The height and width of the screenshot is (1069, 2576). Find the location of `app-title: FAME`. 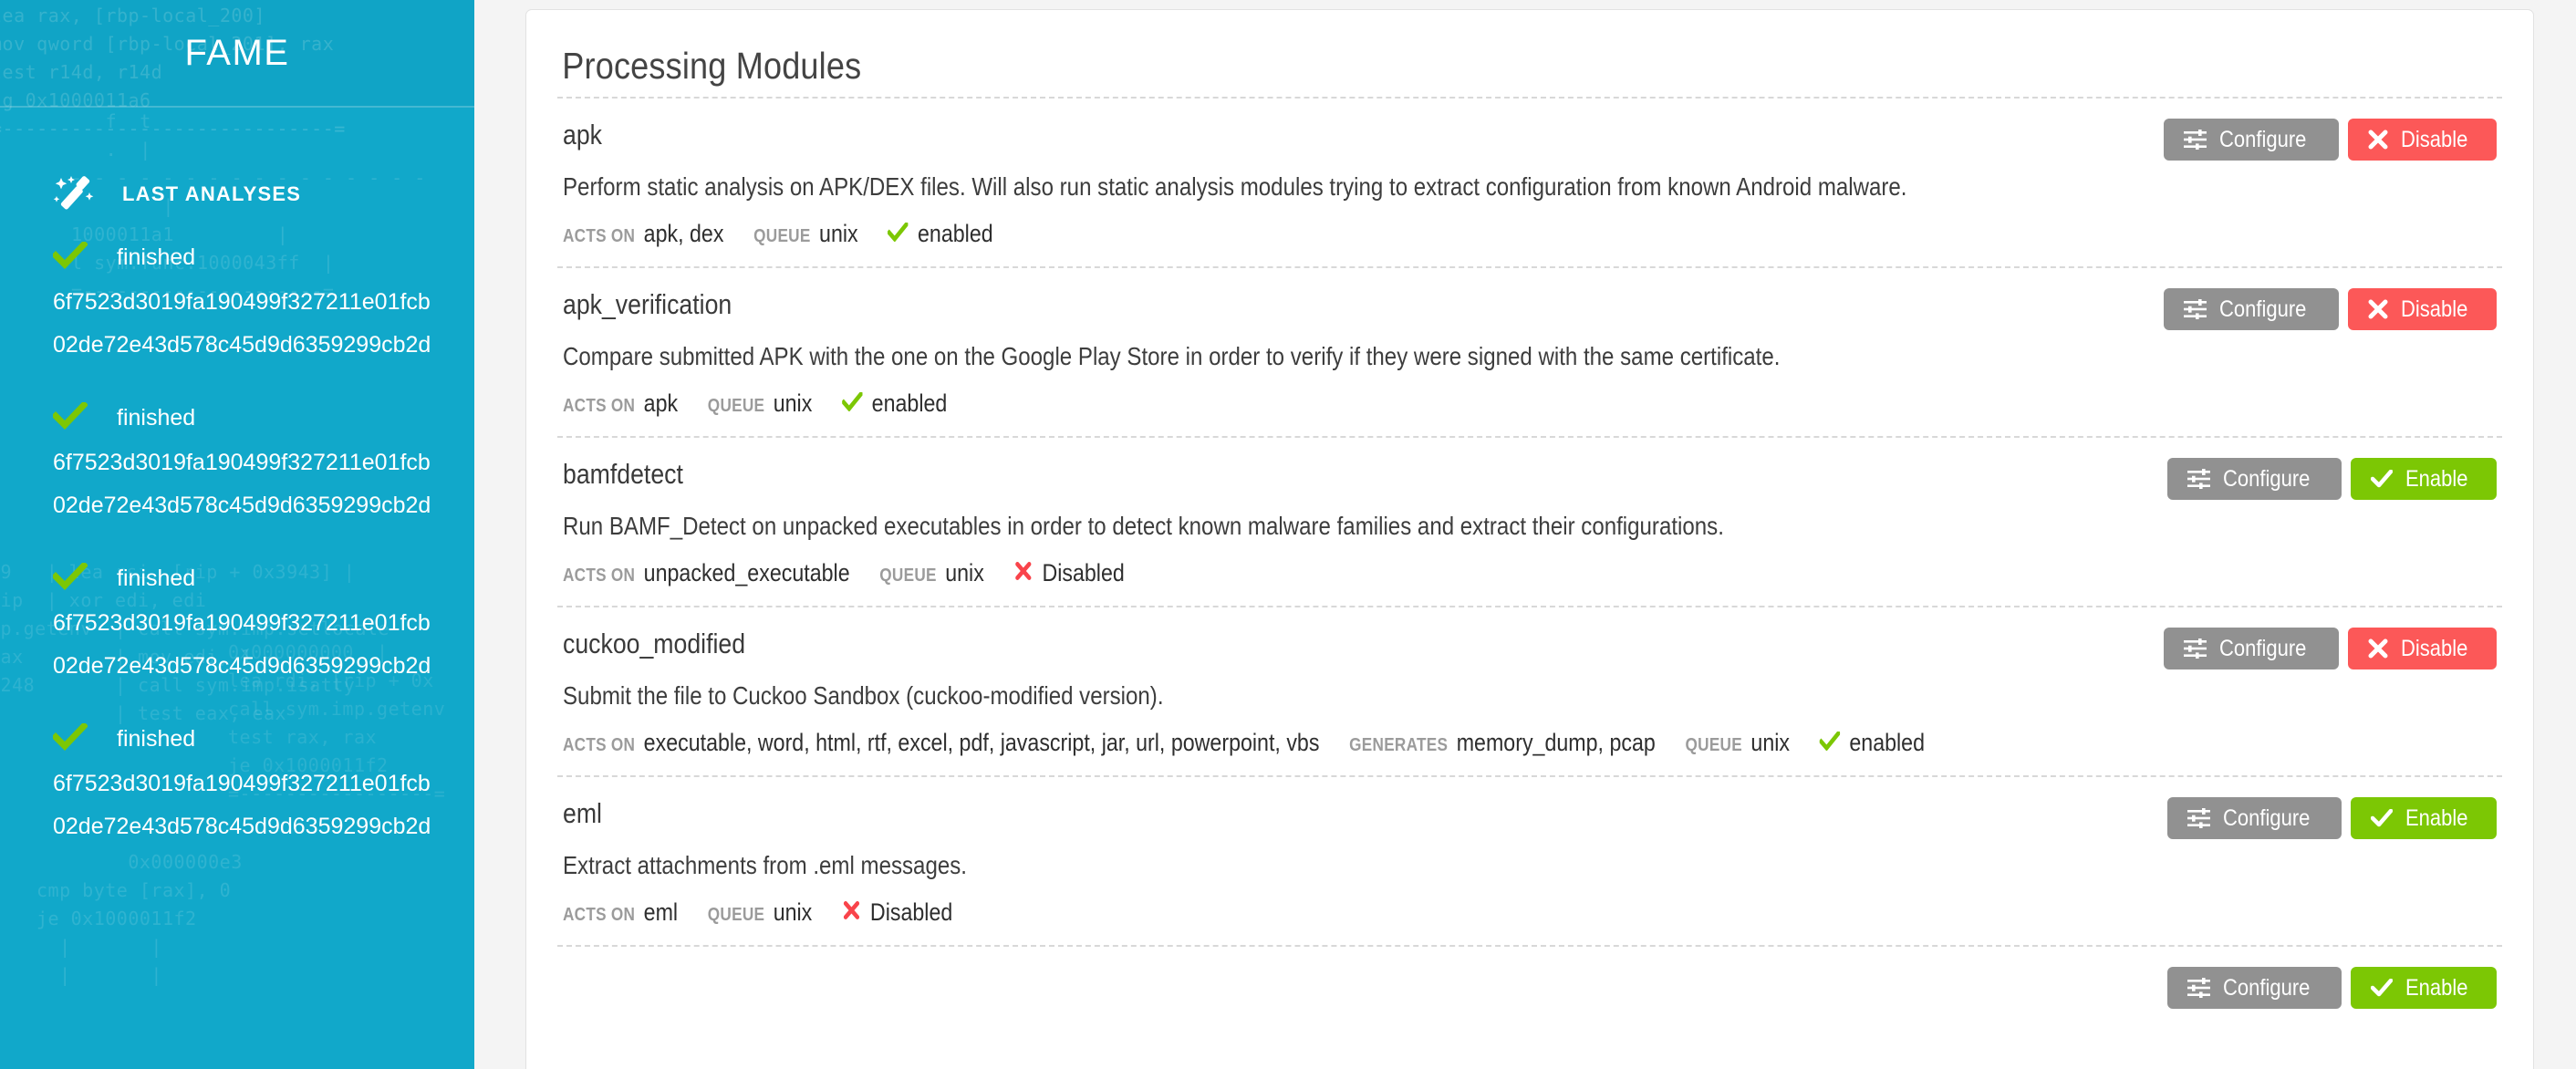

app-title: FAME is located at coordinates (237, 52).